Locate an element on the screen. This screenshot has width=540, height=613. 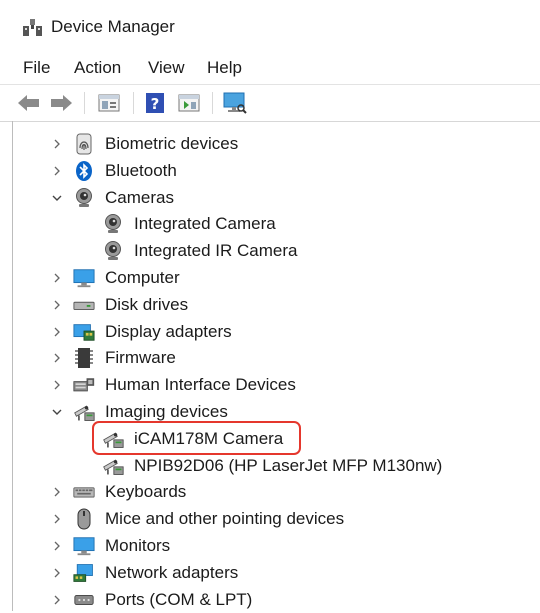
tree-item-label: Biometric devices is located at coordinates (172, 143).